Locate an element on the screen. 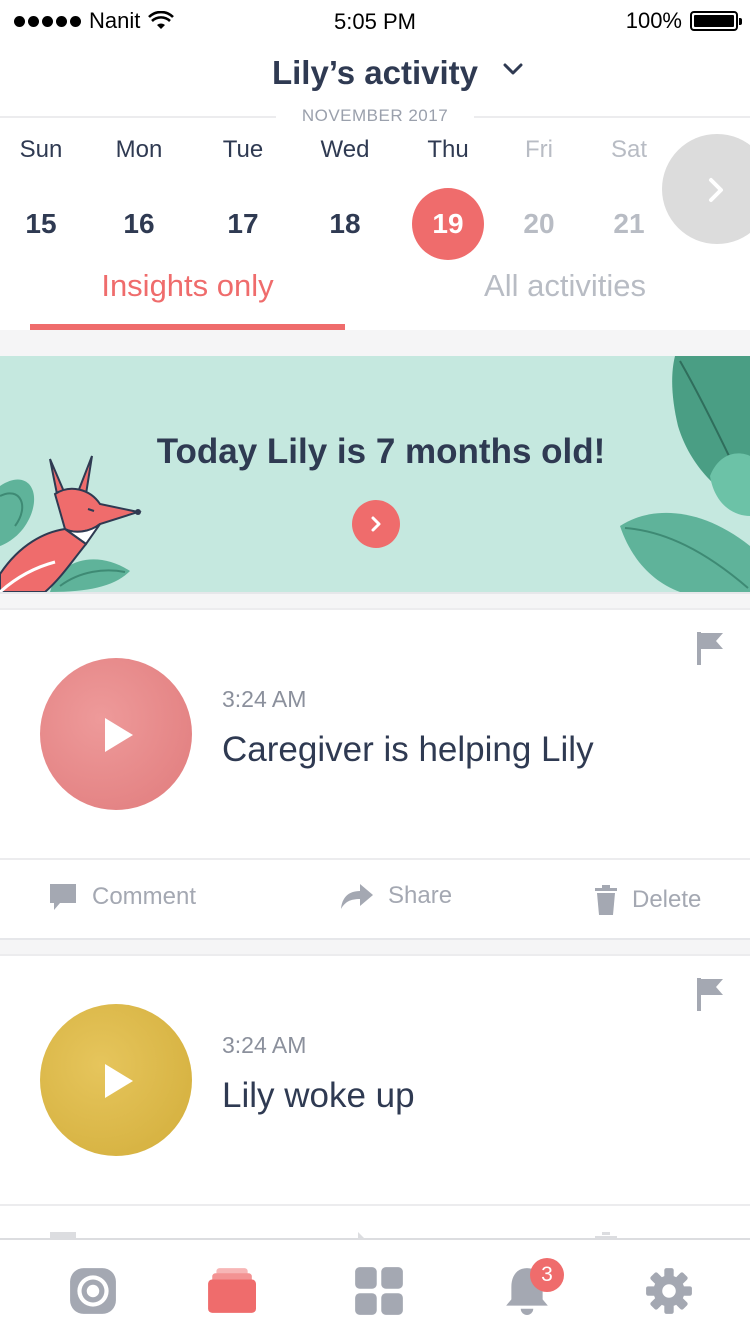 This screenshot has width=750, height=1334. card-actions: Comment Share Delete is located at coordinates (375, 899).